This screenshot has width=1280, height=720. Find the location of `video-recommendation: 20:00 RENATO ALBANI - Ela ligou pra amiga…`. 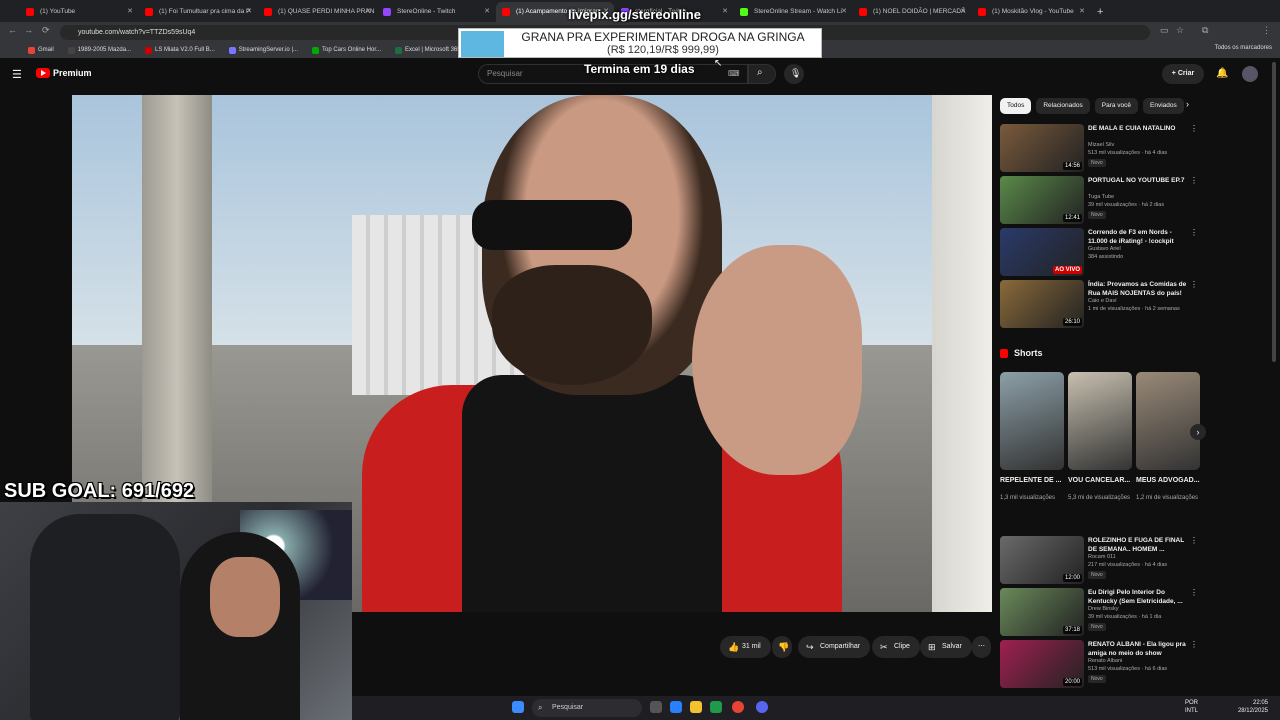

video-recommendation: 20:00 RENATO ALBANI - Ela ligou pra amiga… is located at coordinates (1100, 665).